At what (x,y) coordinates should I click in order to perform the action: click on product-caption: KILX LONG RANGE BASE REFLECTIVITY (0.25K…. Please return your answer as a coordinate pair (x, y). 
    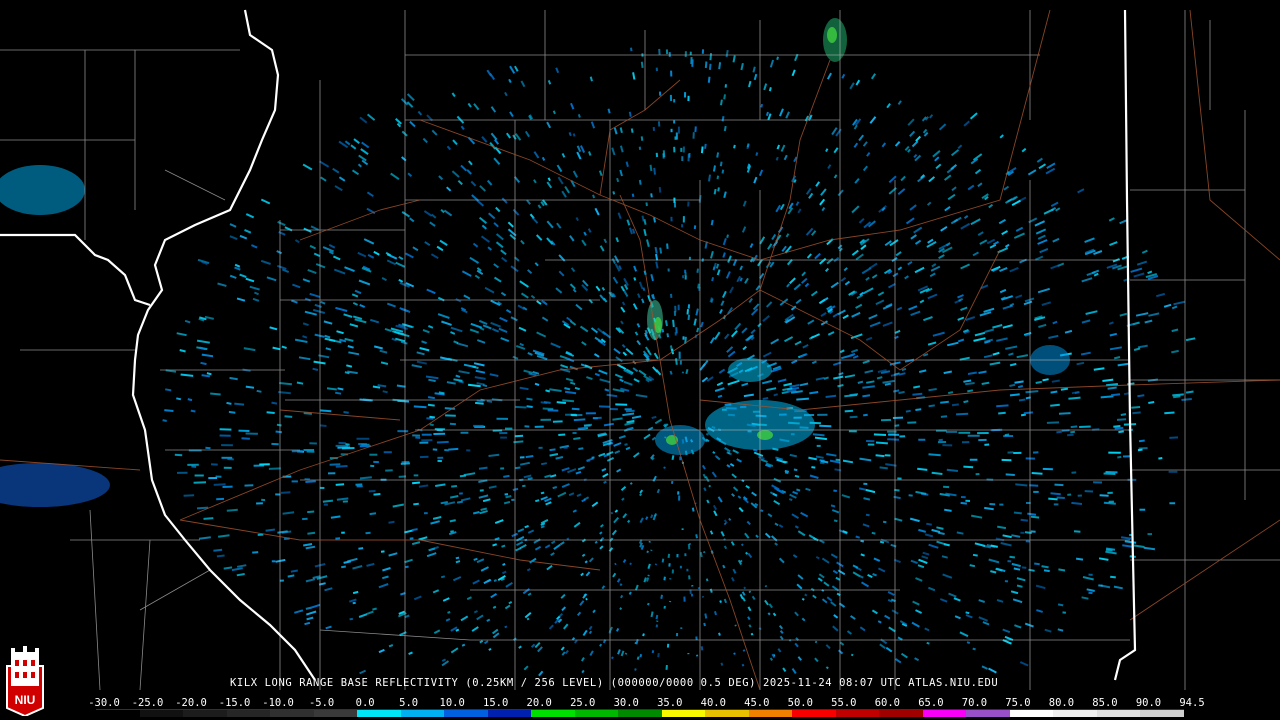
    Looking at the image, I should click on (614, 683).